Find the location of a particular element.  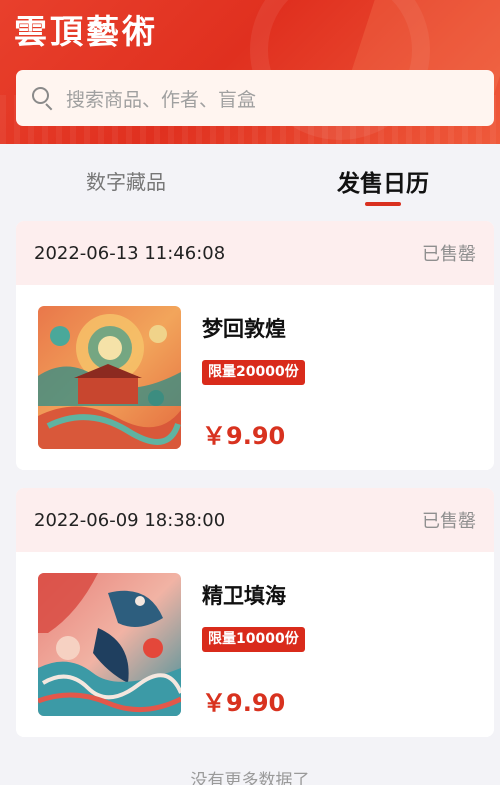

search-icon is located at coordinates (43, 99).